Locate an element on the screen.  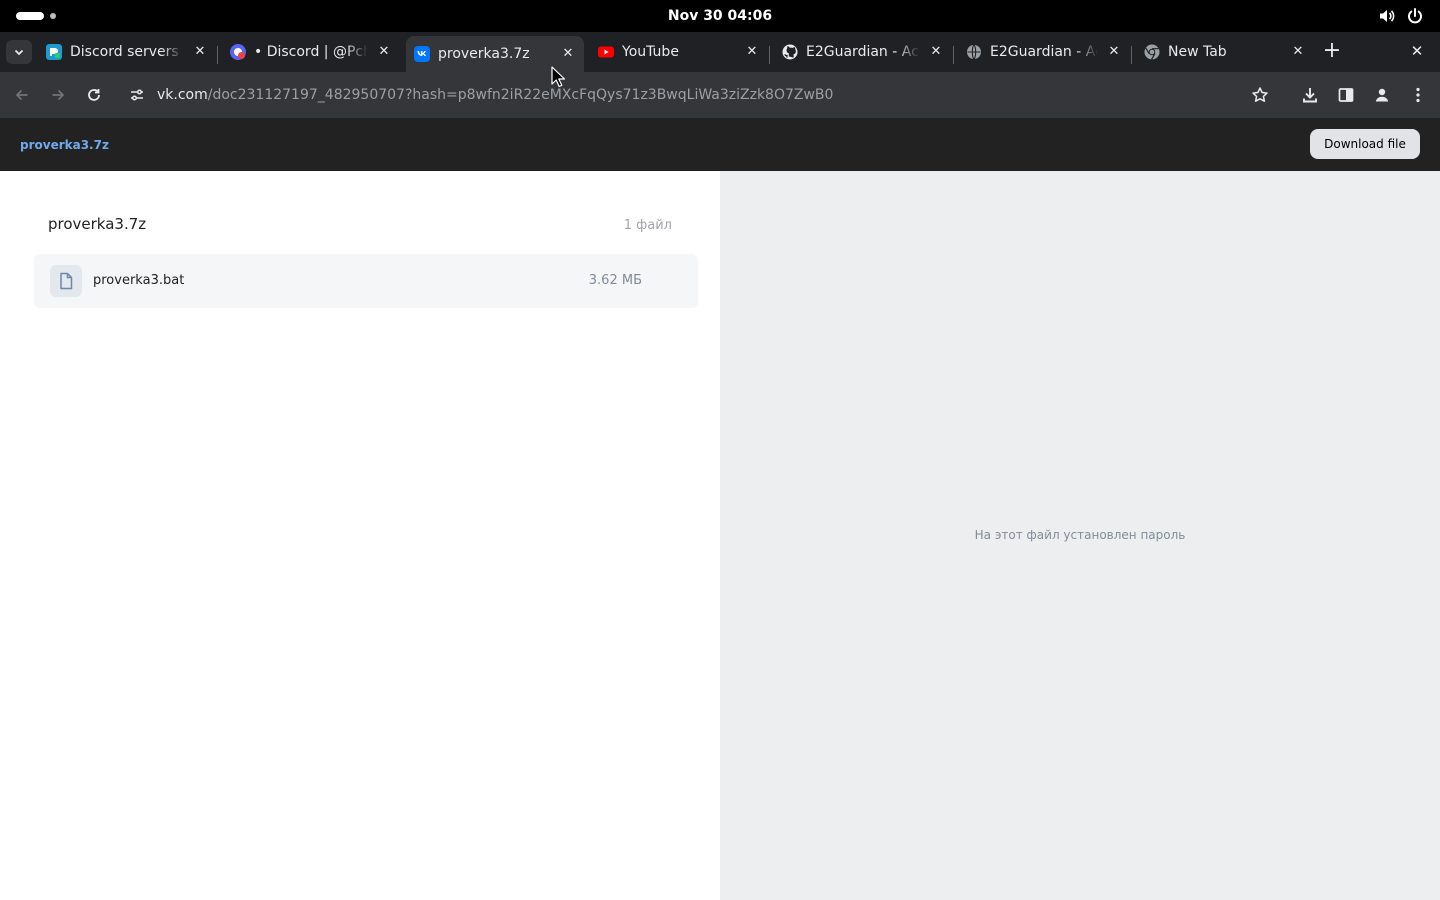
bookmark-button is located at coordinates (1260, 95).